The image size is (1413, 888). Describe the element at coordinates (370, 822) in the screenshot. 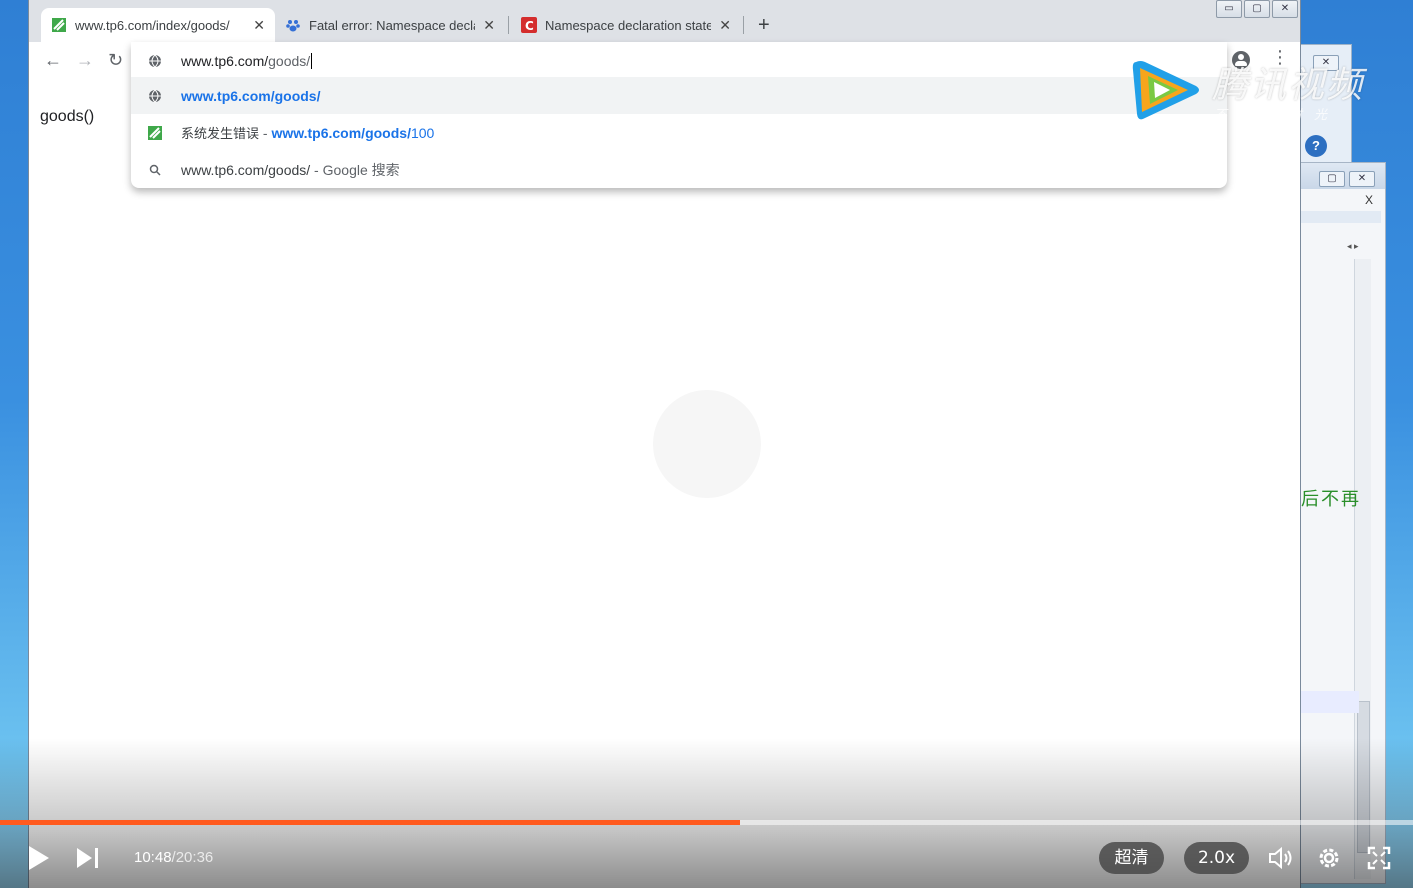

I see `progress-fill` at that location.